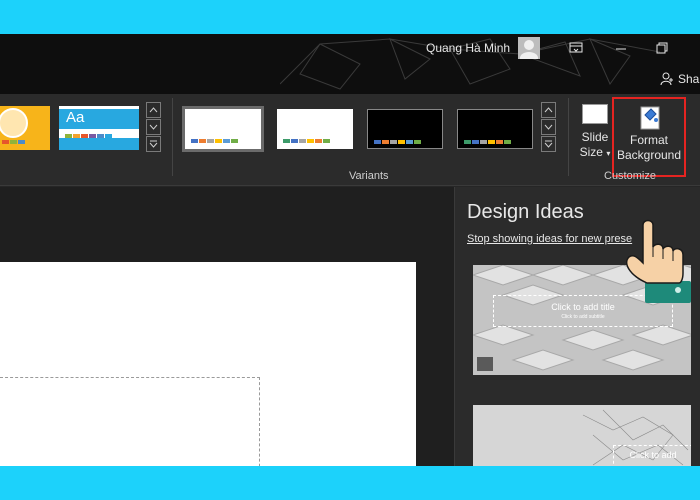 This screenshot has height=500, width=700. What do you see at coordinates (658, 261) in the screenshot?
I see `hand-pointer-icon` at bounding box center [658, 261].